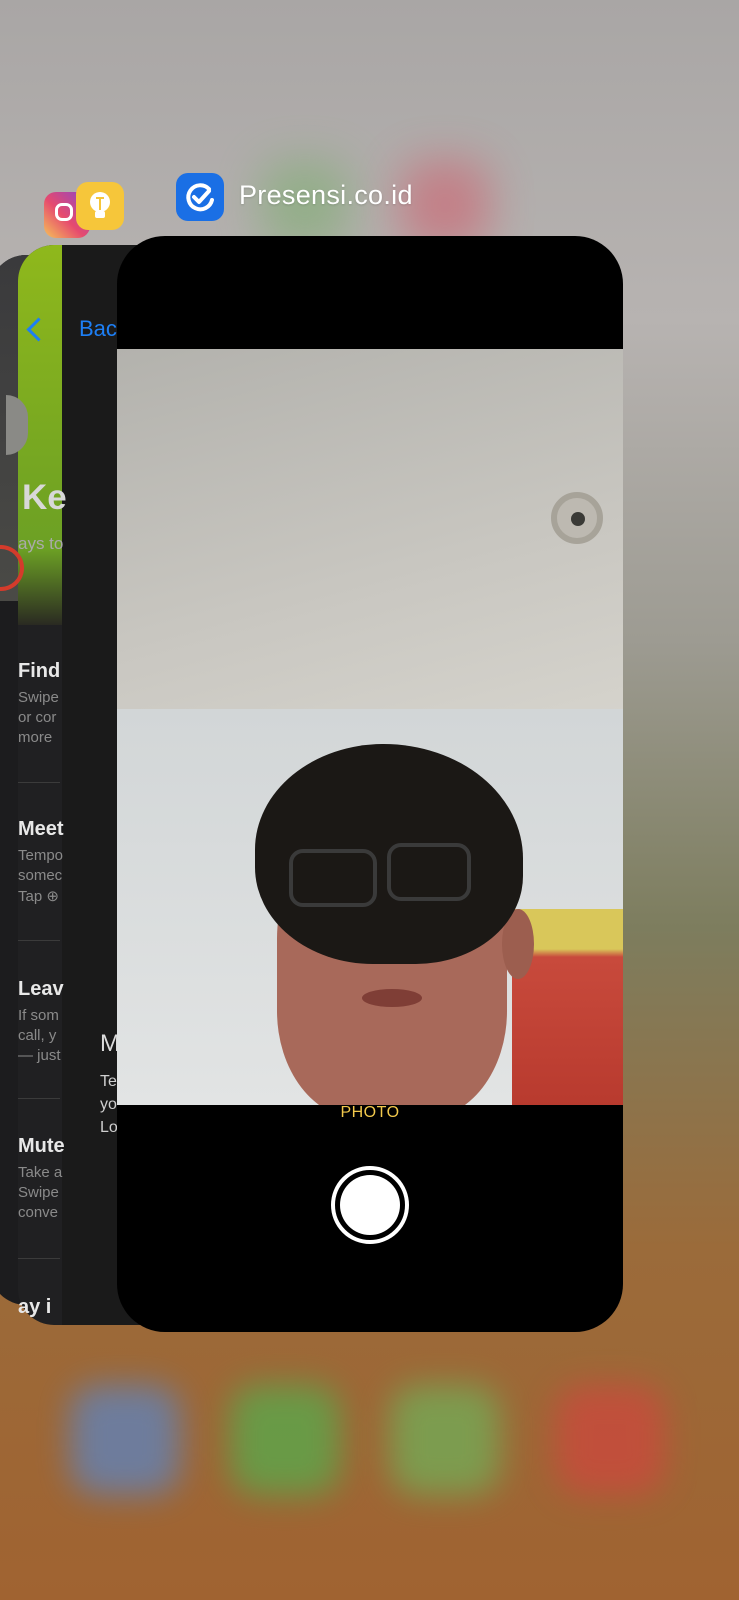 This screenshot has height=1600, width=739. Describe the element at coordinates (40, 875) in the screenshot. I see `section-text: somec` at that location.